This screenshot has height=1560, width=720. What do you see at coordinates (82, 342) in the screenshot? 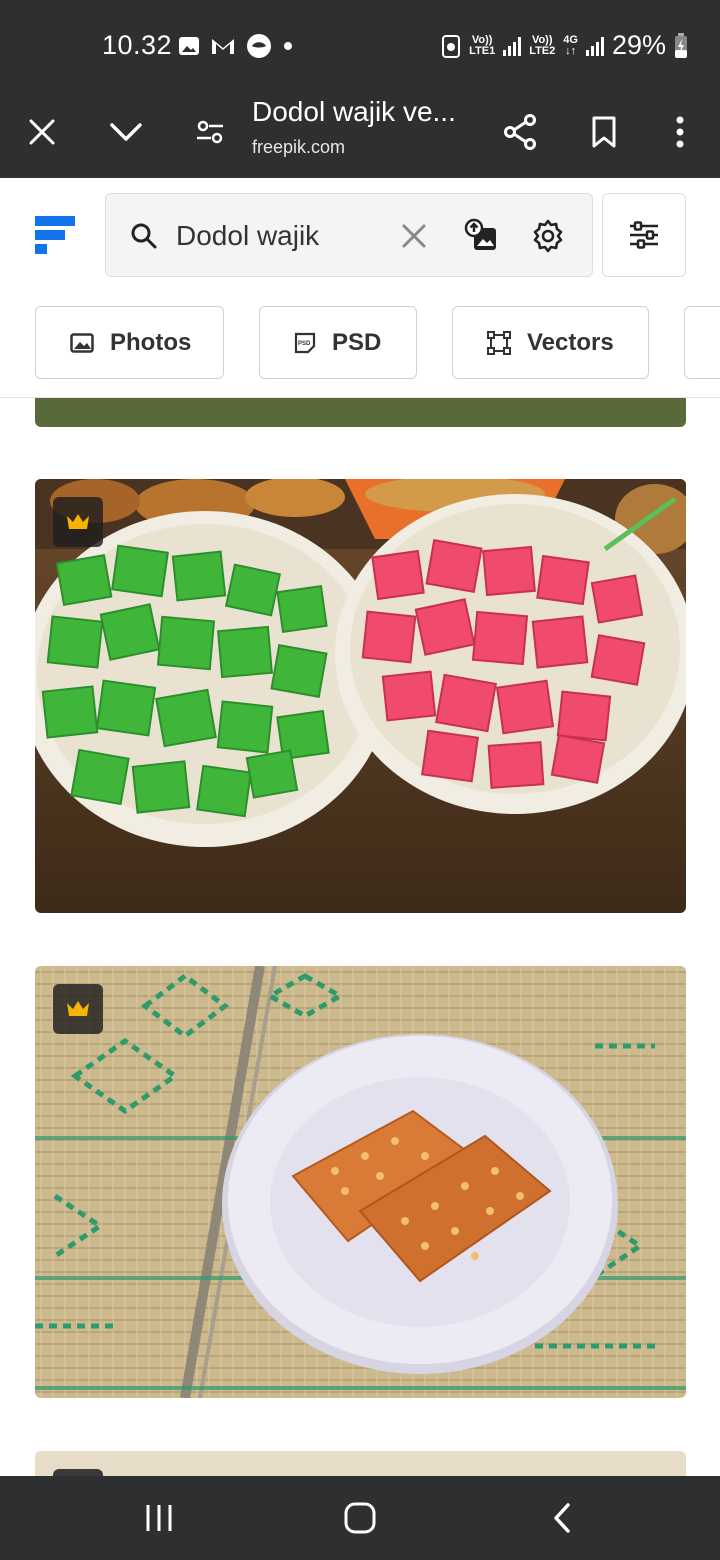
I see `photo-icon` at bounding box center [82, 342].